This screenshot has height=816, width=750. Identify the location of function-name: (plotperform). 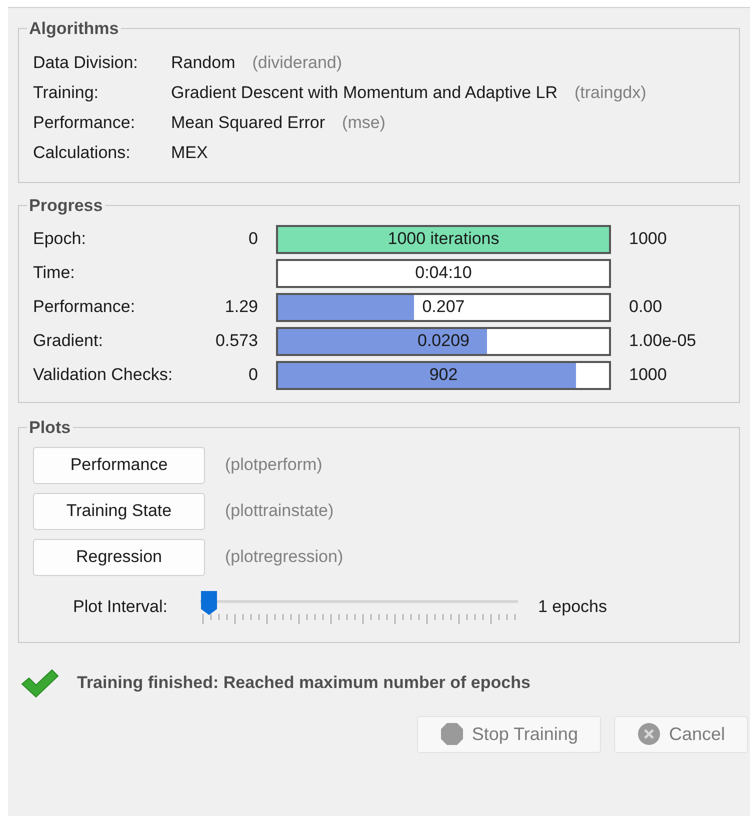
(273, 465).